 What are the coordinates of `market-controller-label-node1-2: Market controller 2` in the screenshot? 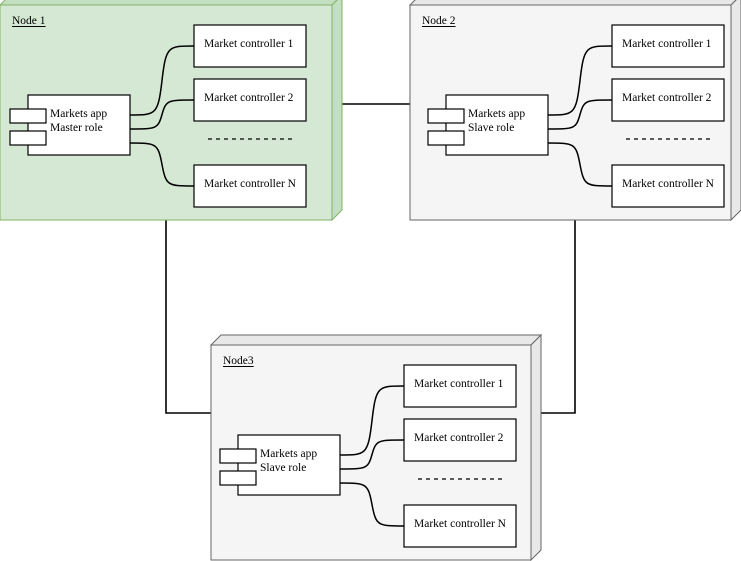 It's located at (249, 98).